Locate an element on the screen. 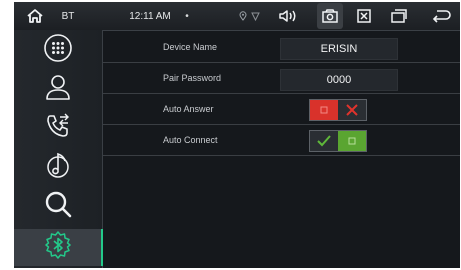  dialpad-icon is located at coordinates (58, 50).